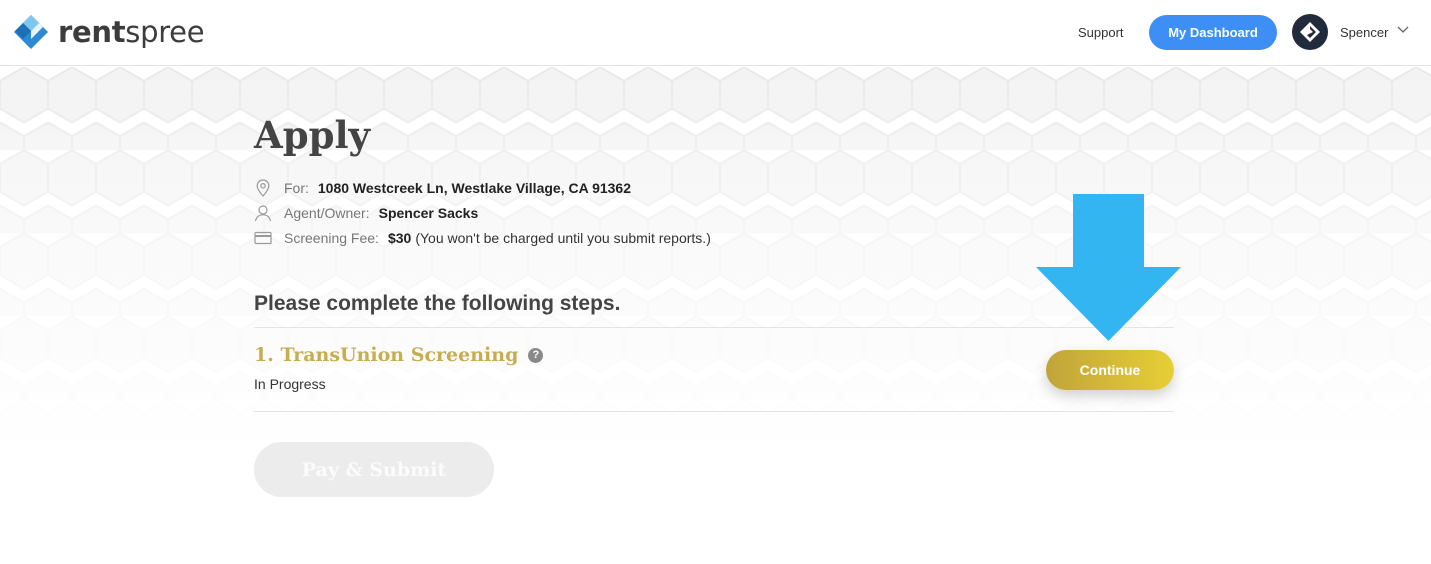 The image size is (1431, 564). Describe the element at coordinates (296, 188) in the screenshot. I see `for-label: For:` at that location.